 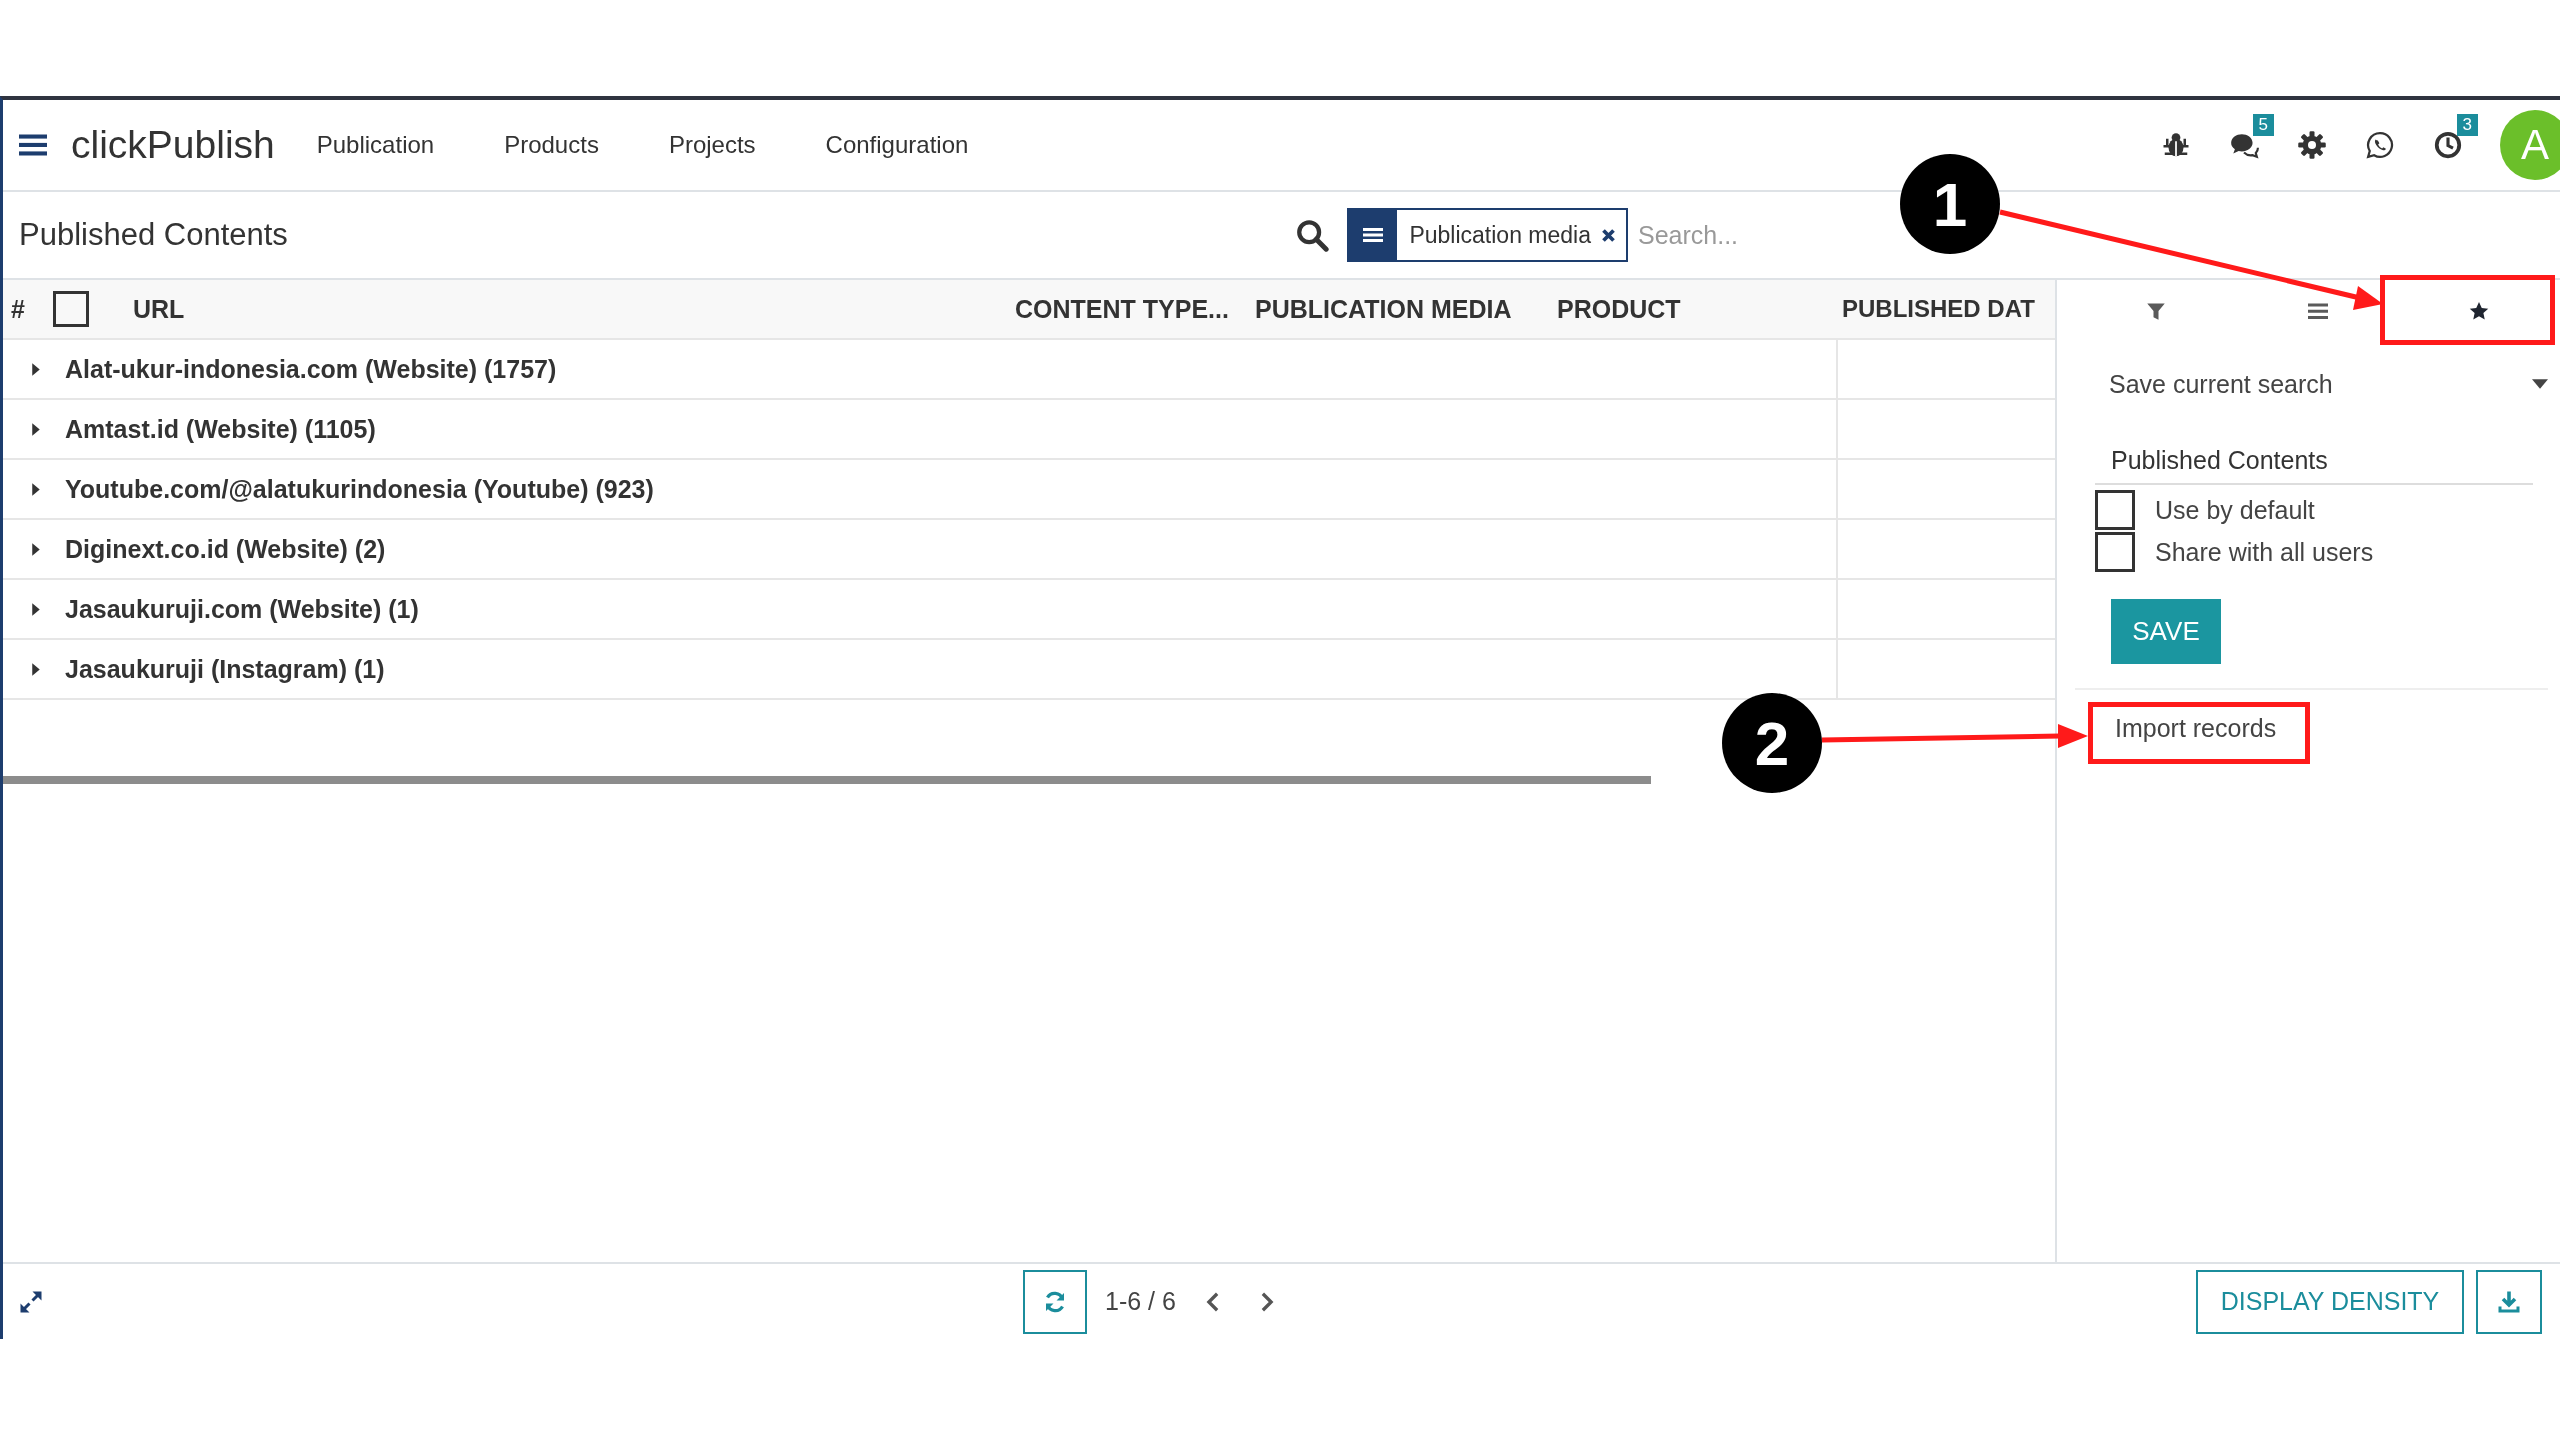 What do you see at coordinates (2263, 125) in the screenshot?
I see `notification-badge: 5` at bounding box center [2263, 125].